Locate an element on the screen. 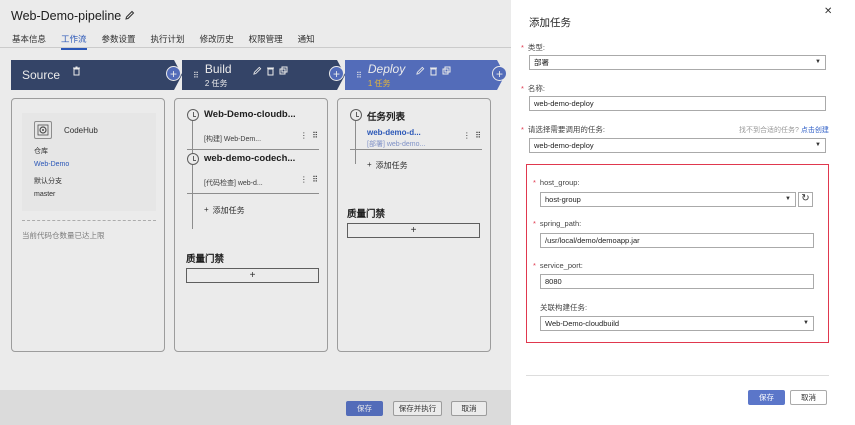 The height and width of the screenshot is (425, 855). quality-gate-title-deploy: 质量门禁 is located at coordinates (366, 214).